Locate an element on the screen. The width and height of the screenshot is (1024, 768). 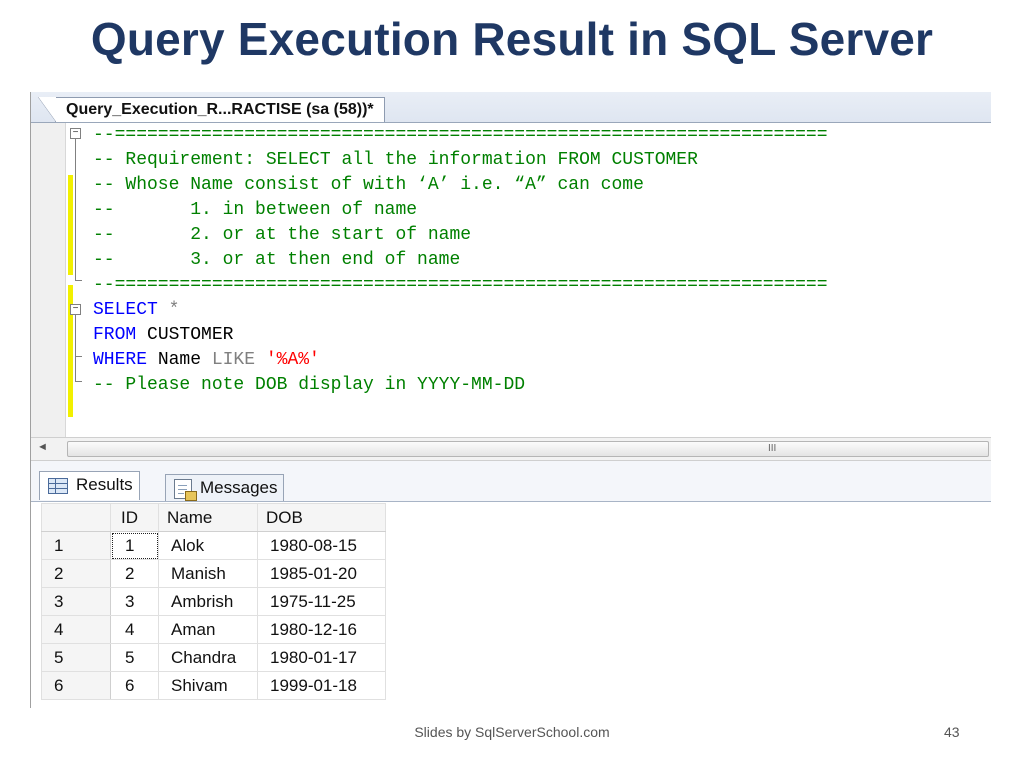
cell-dob: 1980-08-15 is located at coordinates (321, 545).